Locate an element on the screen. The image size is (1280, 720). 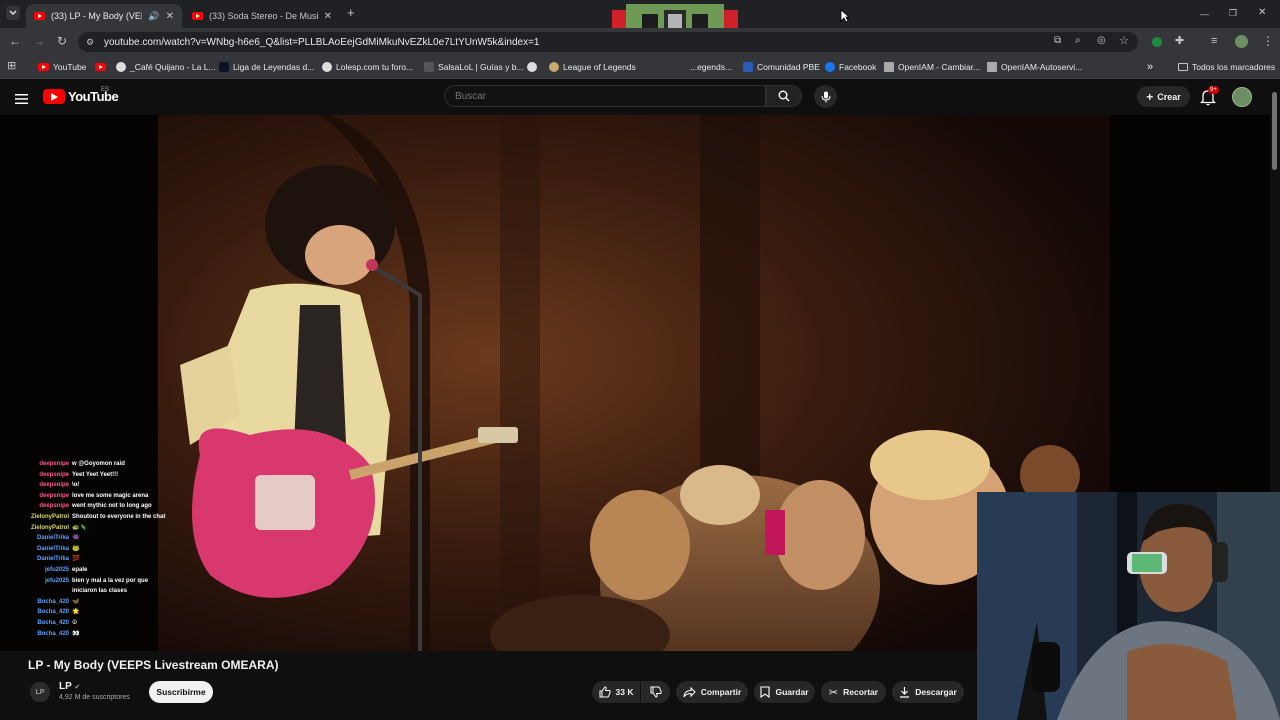
close-window-icon: ✕ is located at coordinates (1262, 13).